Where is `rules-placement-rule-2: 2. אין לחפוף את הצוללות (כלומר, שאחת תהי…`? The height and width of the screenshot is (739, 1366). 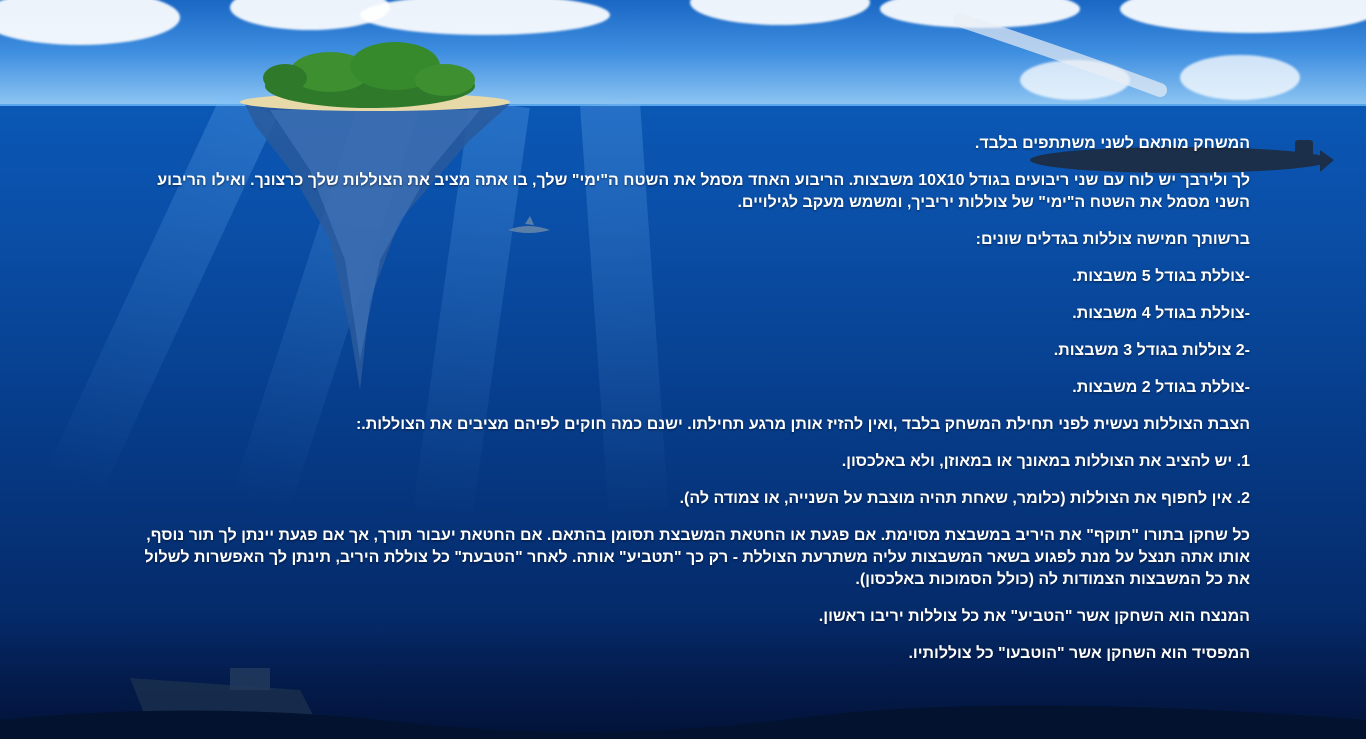 rules-placement-rule-2: 2. אין לחפוף את הצוללות (כלומר, שאחת תהי… is located at coordinates (964, 498).